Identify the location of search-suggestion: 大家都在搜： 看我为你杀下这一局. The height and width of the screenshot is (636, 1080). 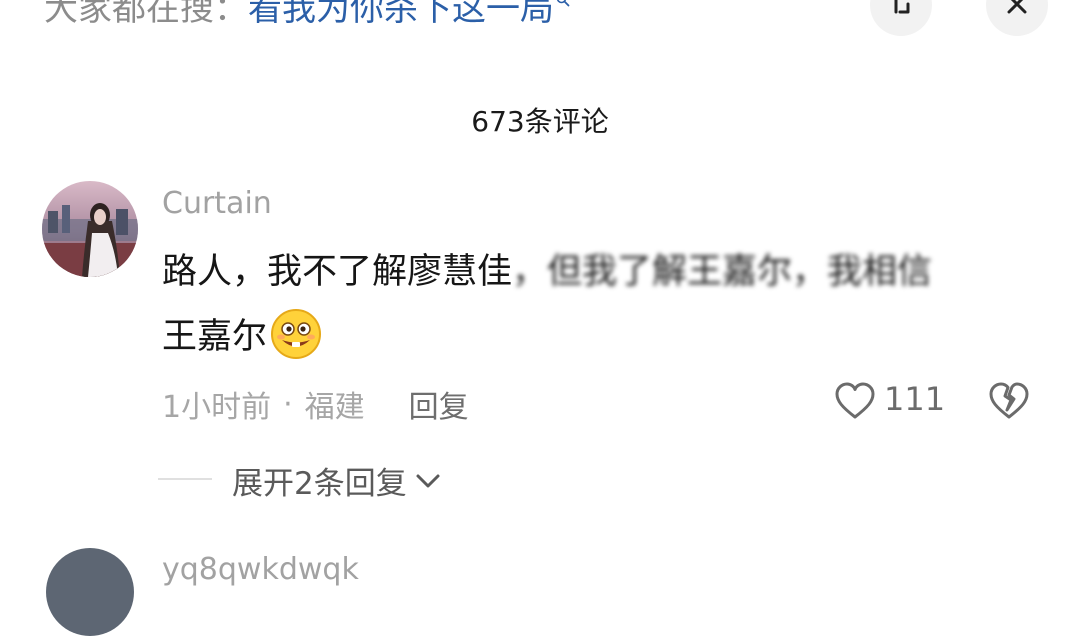
(307, 16).